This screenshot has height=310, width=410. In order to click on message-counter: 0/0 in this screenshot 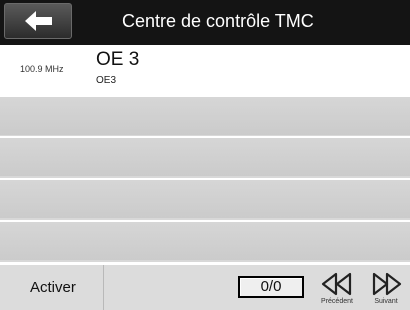, I will do `click(271, 287)`.